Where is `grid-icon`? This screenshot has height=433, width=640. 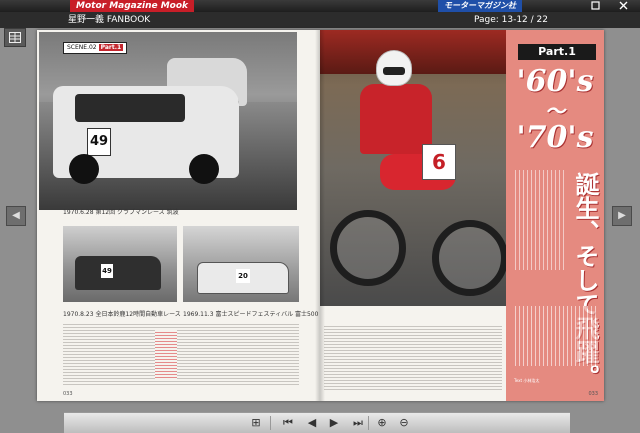 grid-icon is located at coordinates (15, 37).